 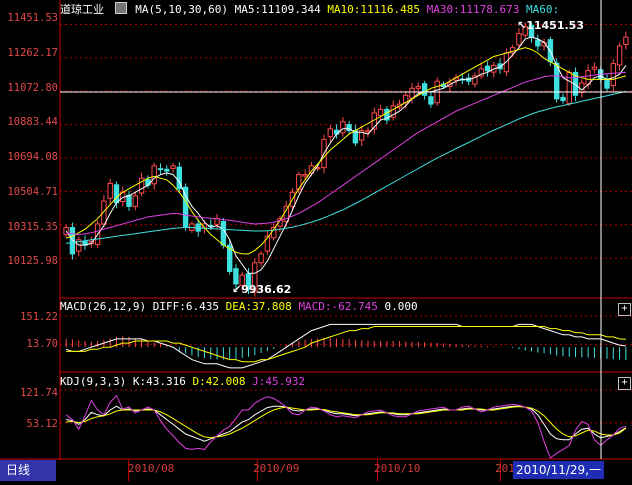 I want to click on month-label: 2010/09, so click(x=276, y=468).